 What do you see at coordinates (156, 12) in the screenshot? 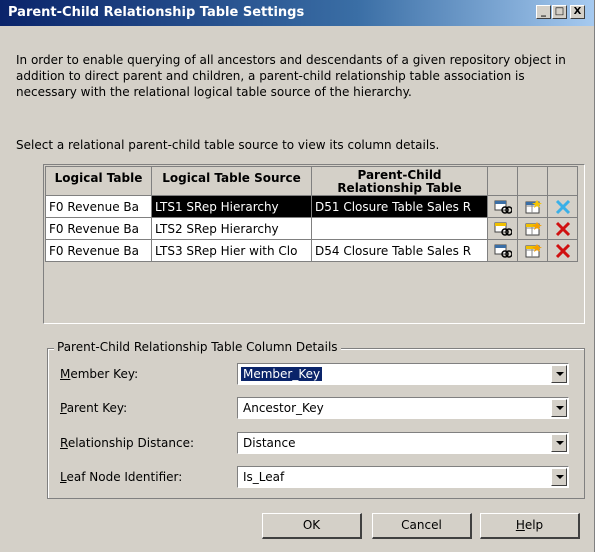
I see `window-title: Parent-Child Relationship Table Settings` at bounding box center [156, 12].